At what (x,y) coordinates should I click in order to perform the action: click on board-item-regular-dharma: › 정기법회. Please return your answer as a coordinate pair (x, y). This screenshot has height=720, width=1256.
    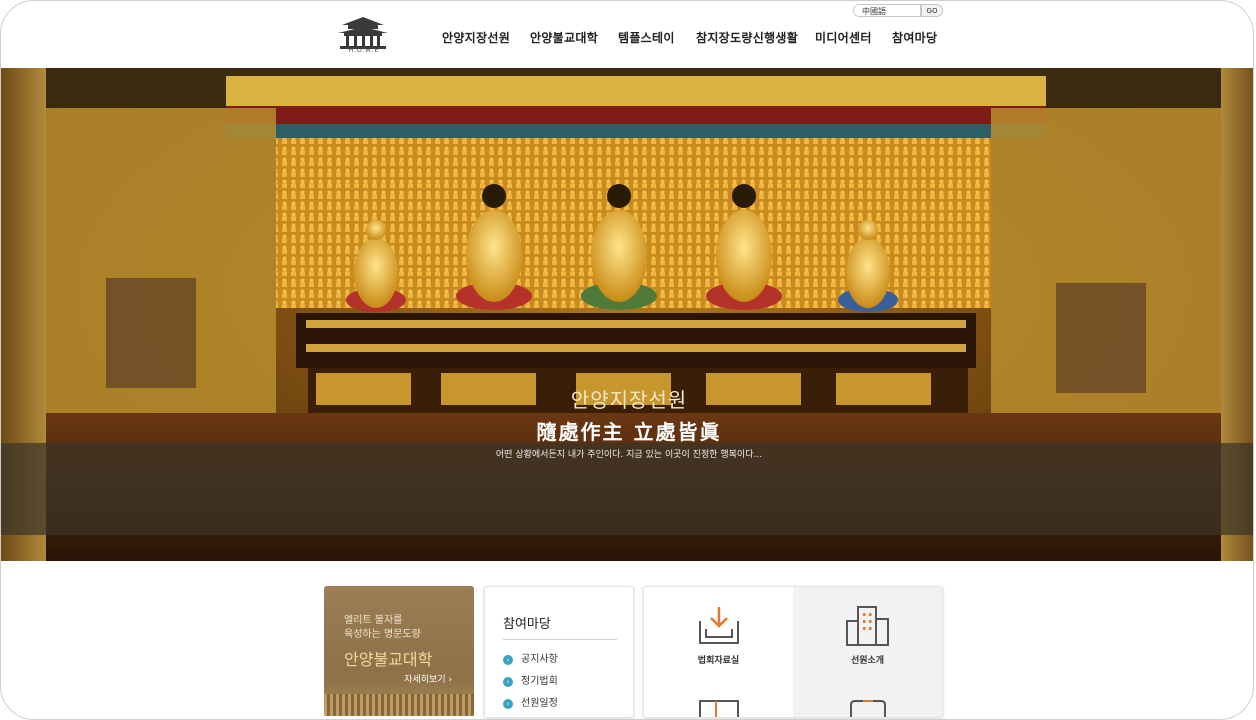
    Looking at the image, I should click on (530, 679).